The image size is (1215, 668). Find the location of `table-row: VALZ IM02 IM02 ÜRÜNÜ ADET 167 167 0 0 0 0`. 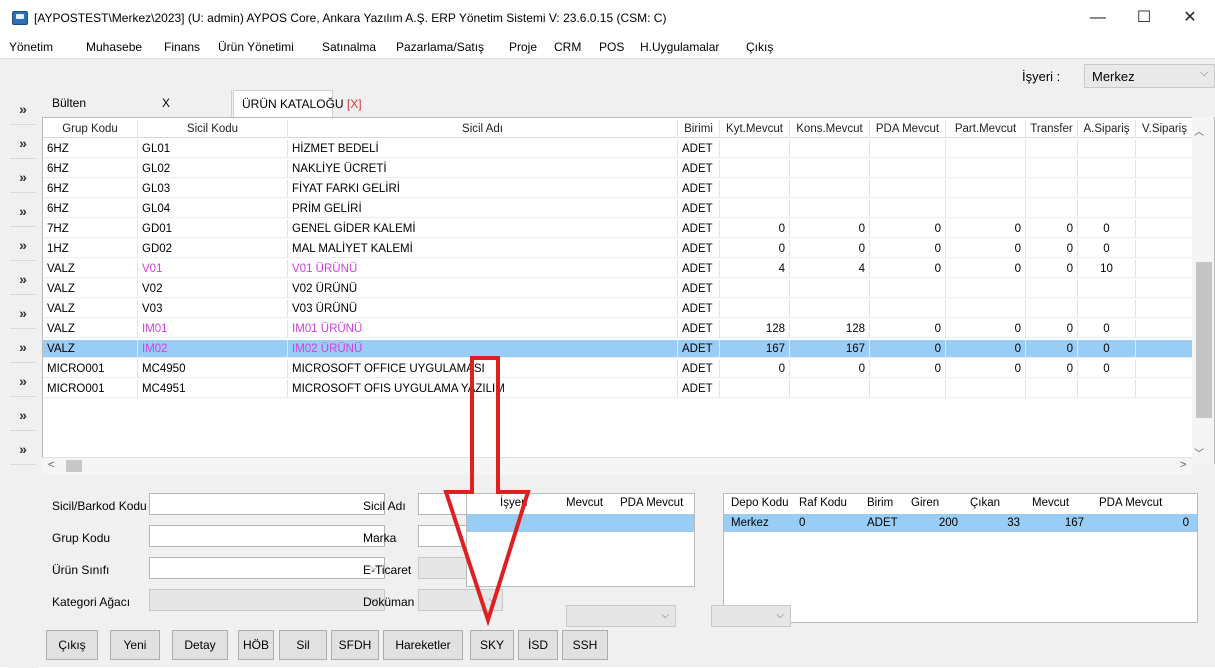

table-row: VALZ IM02 IM02 ÜRÜNÜ ADET 167 167 0 0 0 0 is located at coordinates (618, 349).